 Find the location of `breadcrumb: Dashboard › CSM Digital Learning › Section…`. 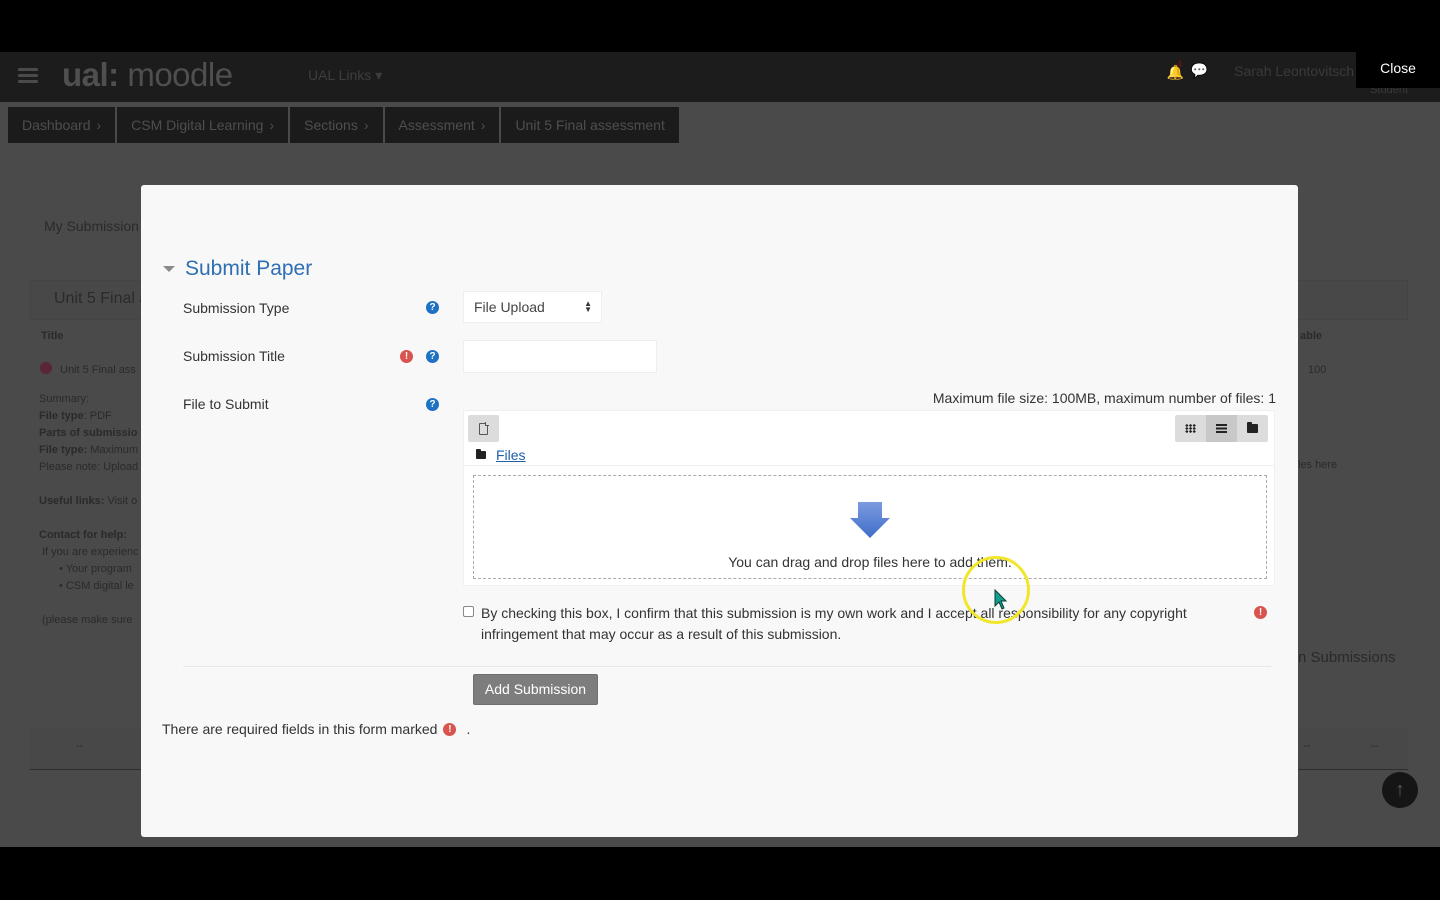

breadcrumb: Dashboard › CSM Digital Learning › Section… is located at coordinates (343, 125).